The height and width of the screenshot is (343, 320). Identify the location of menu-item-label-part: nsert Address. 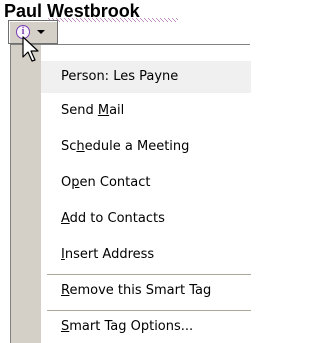
(109, 254).